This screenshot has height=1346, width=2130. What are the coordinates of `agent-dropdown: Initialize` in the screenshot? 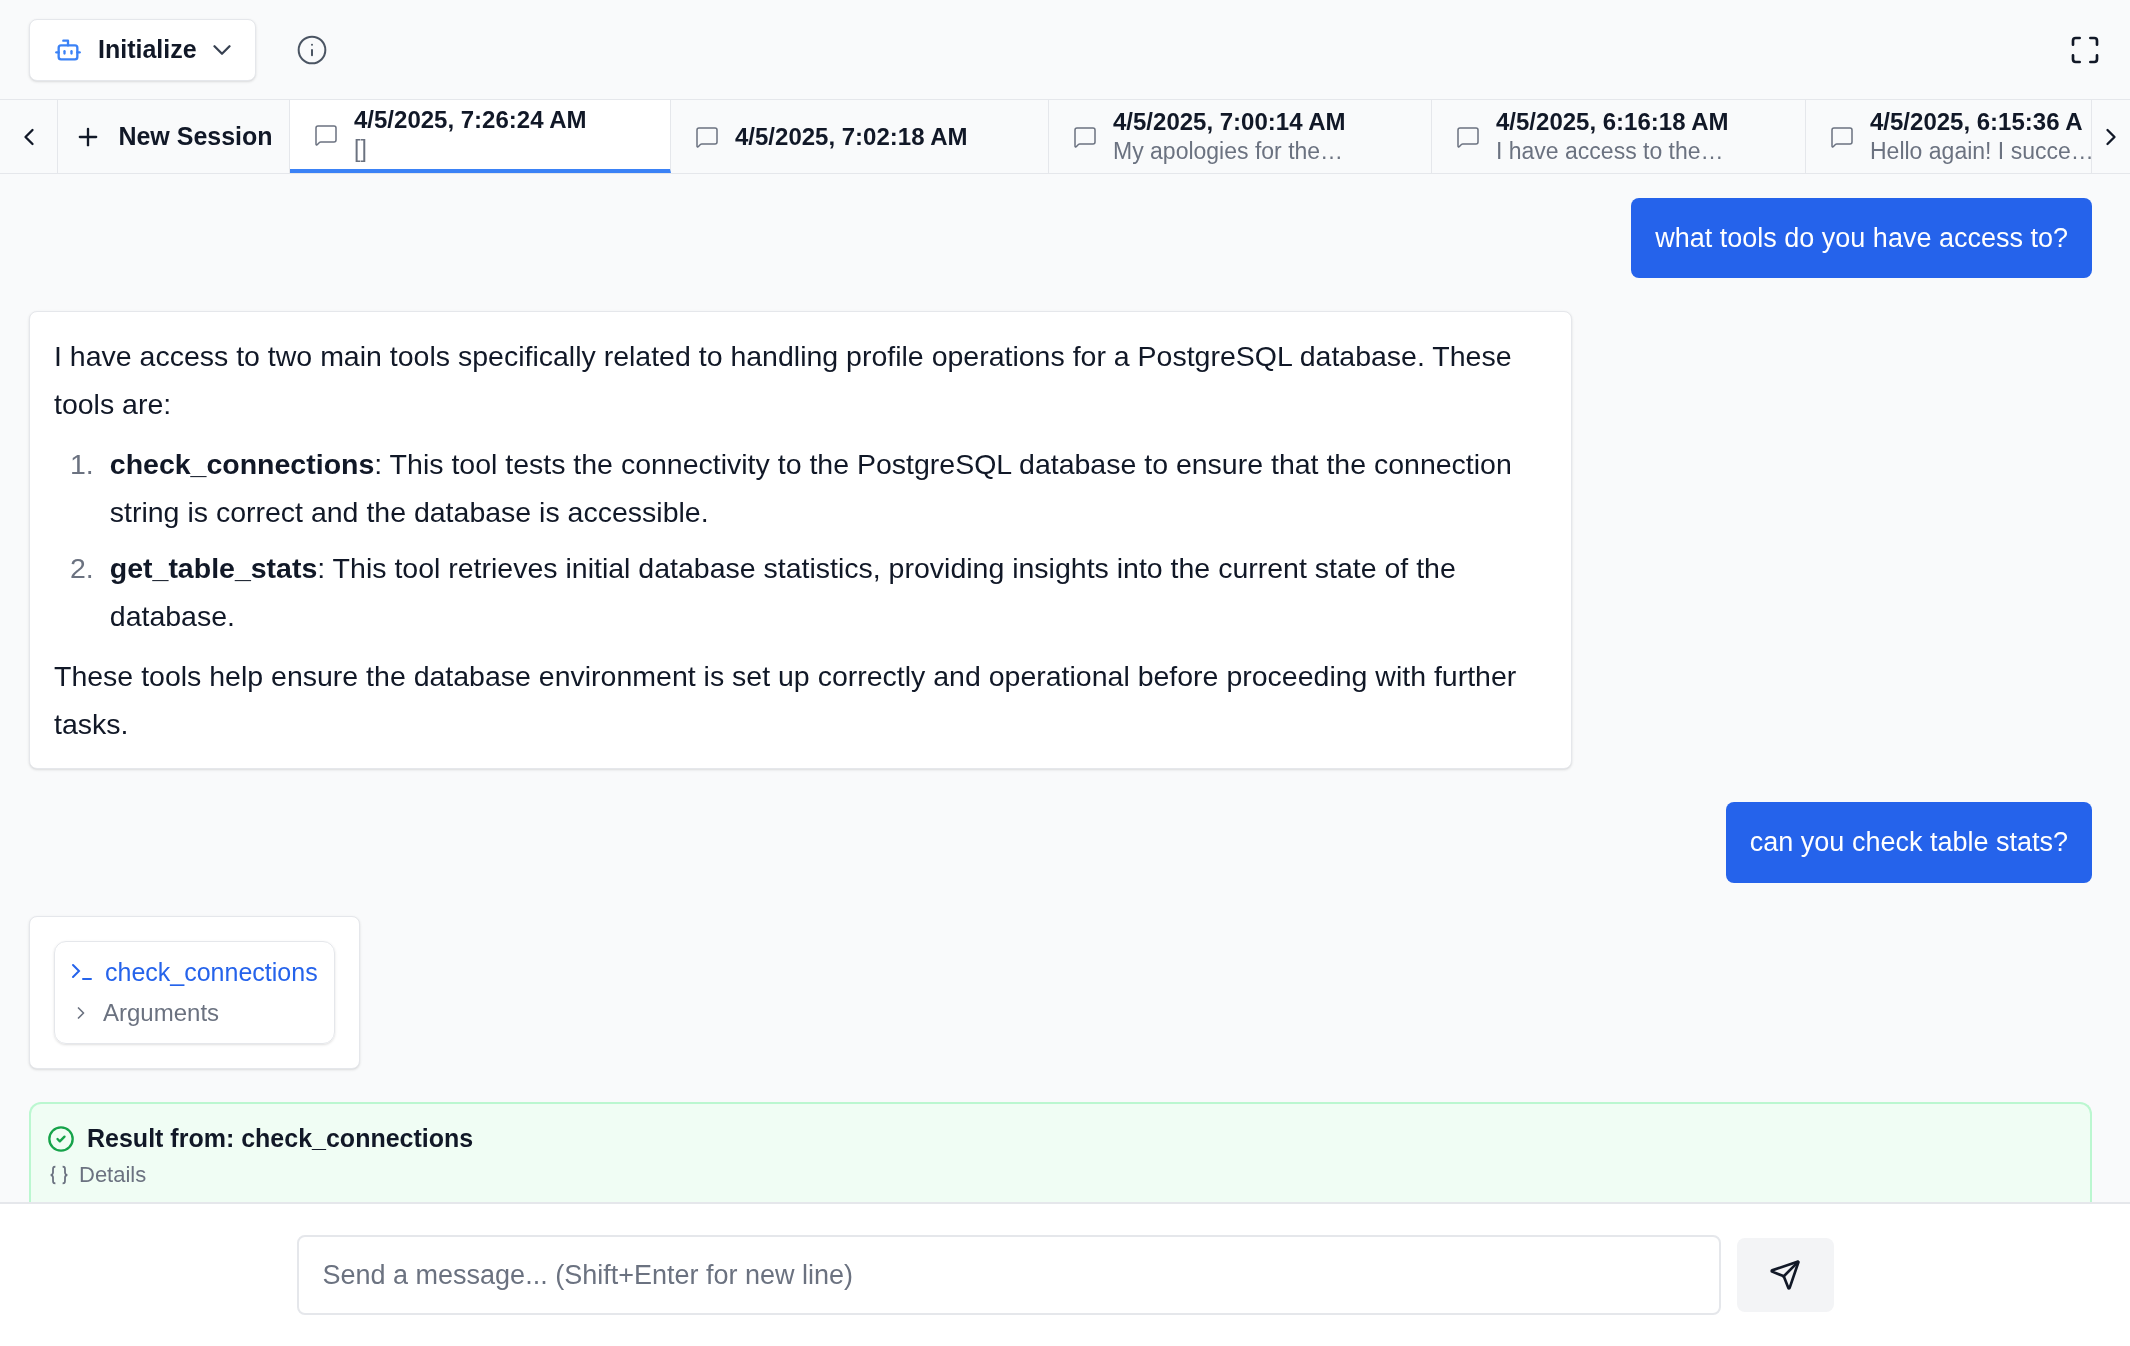 It's located at (142, 49).